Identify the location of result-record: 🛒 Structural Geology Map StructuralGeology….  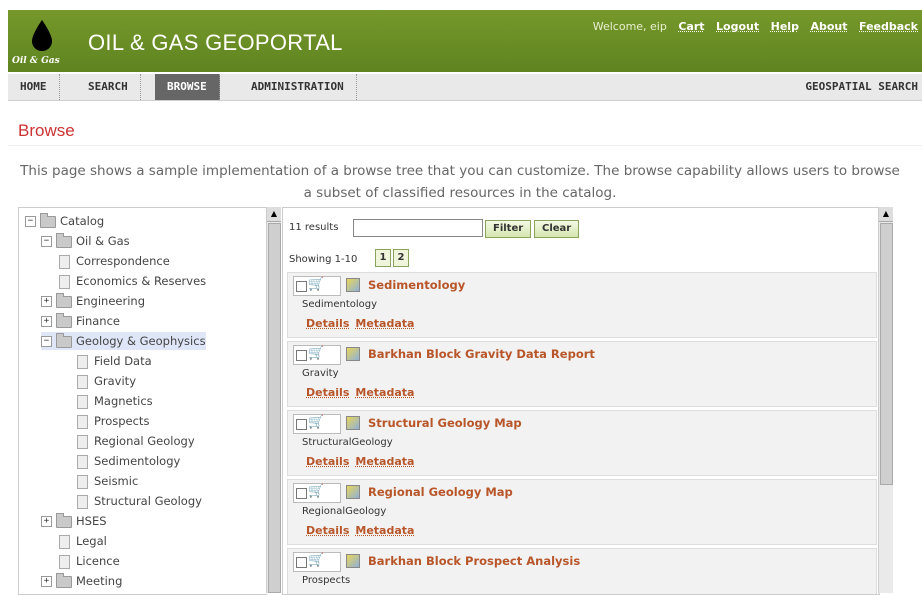
(582, 443).